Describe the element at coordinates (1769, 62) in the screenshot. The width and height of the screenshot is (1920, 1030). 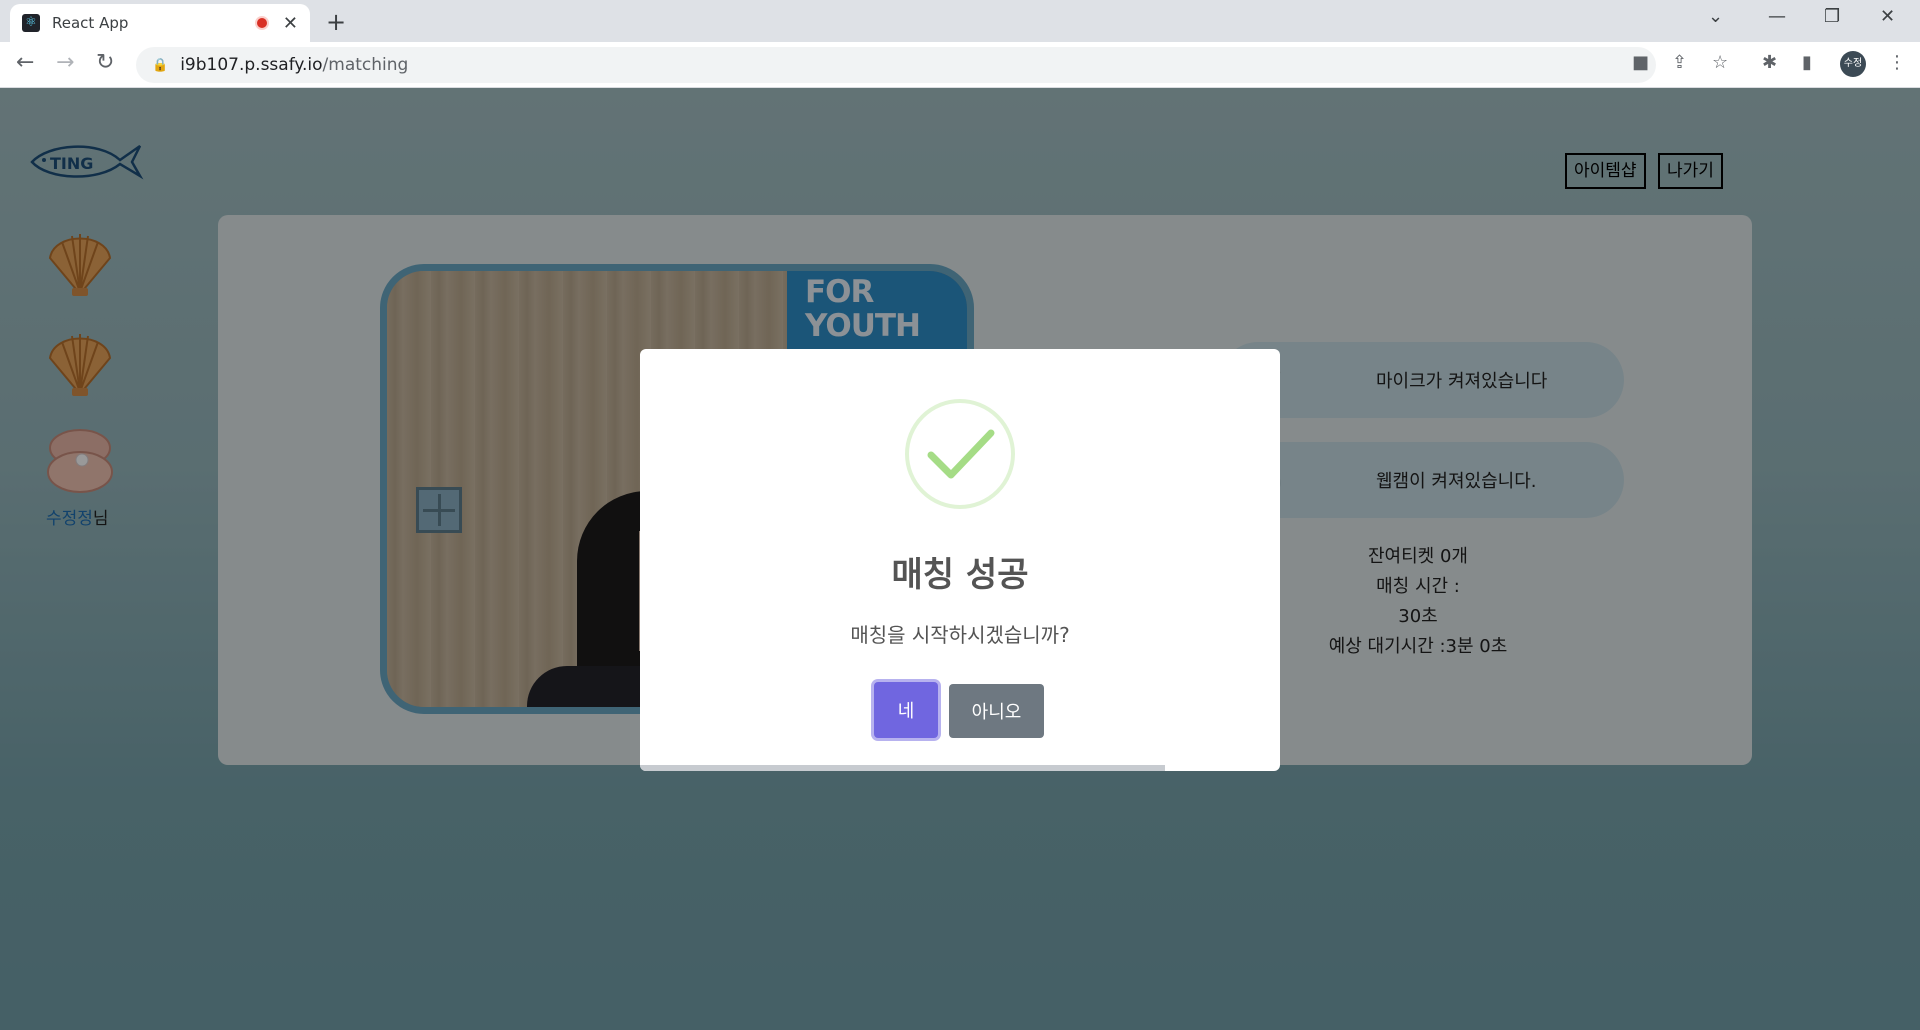
I see `extensions-icon: ✱` at that location.